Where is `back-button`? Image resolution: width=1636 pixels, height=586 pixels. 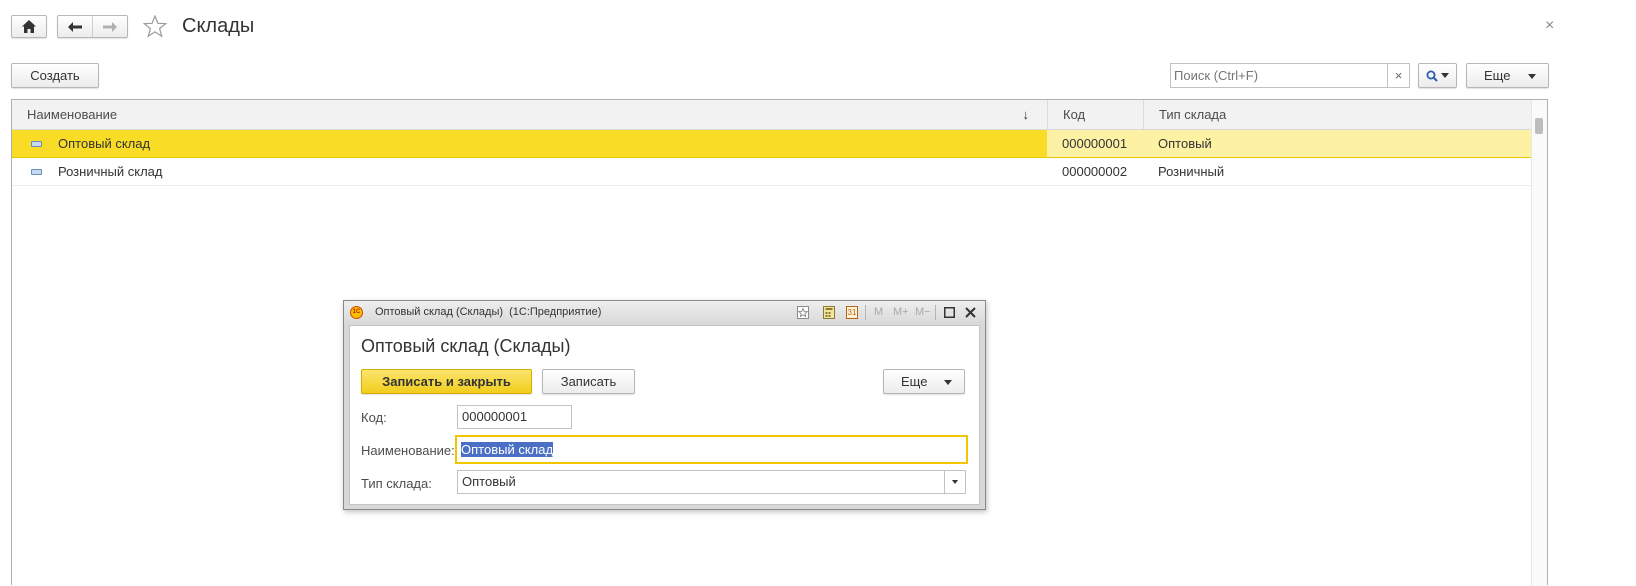
back-button is located at coordinates (75, 26).